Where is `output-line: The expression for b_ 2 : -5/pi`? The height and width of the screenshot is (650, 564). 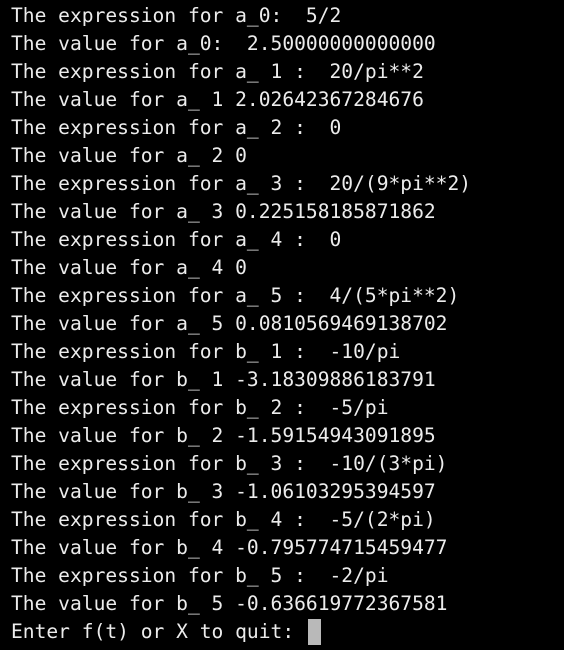
output-line: The expression for b_ 2 : -5/pi is located at coordinates (200, 407).